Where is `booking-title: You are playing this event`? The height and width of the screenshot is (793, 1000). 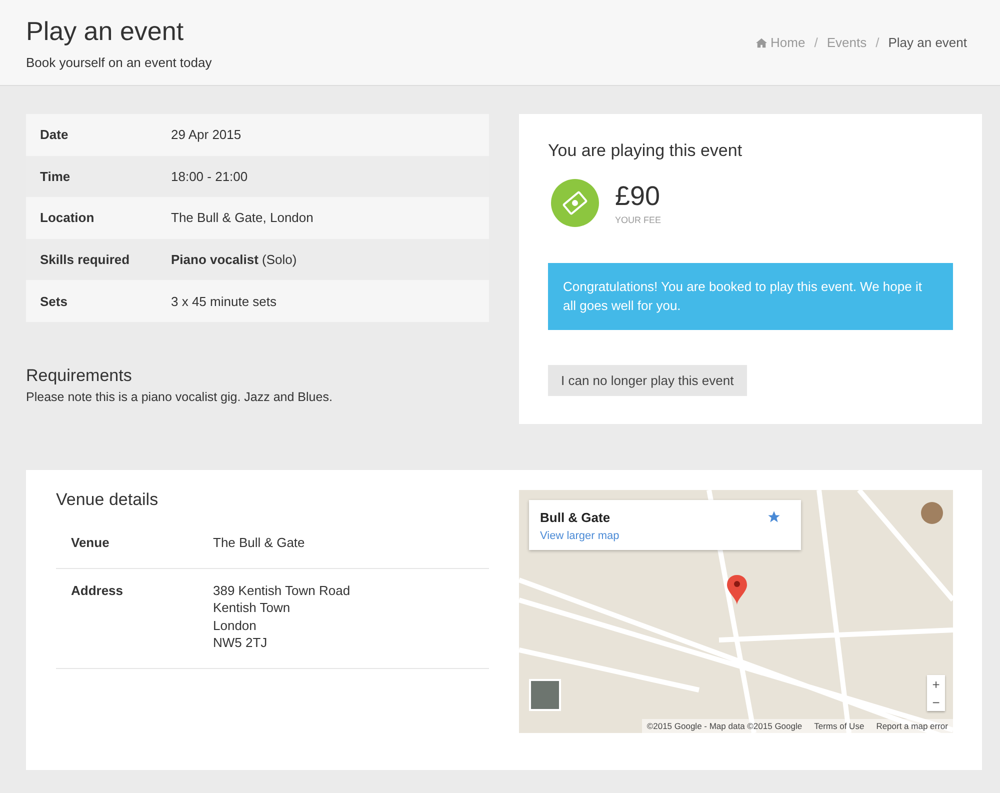 booking-title: You are playing this event is located at coordinates (646, 151).